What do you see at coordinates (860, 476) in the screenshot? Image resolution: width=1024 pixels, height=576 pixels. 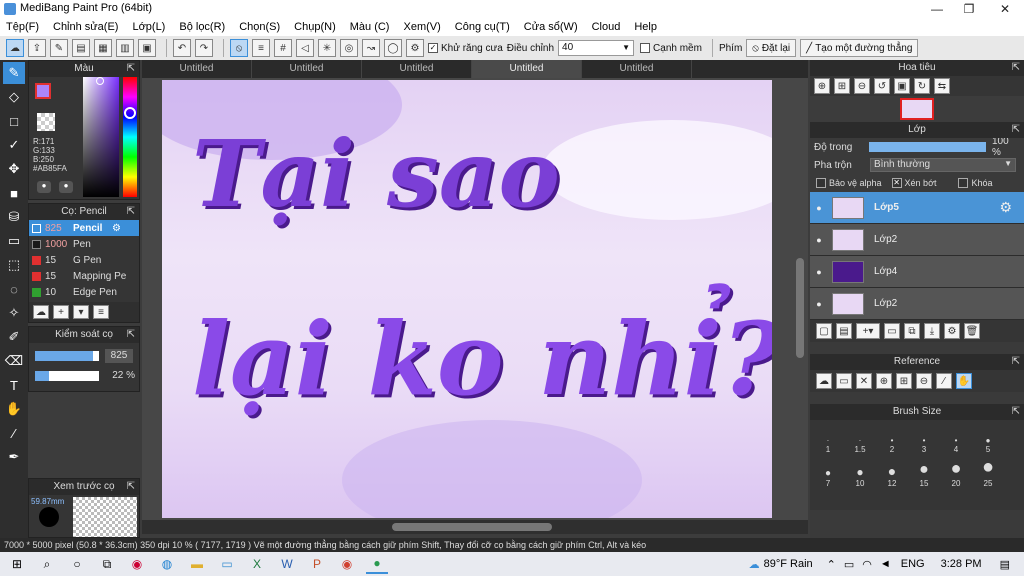 I see `brush-size-option: ● 10` at bounding box center [860, 476].